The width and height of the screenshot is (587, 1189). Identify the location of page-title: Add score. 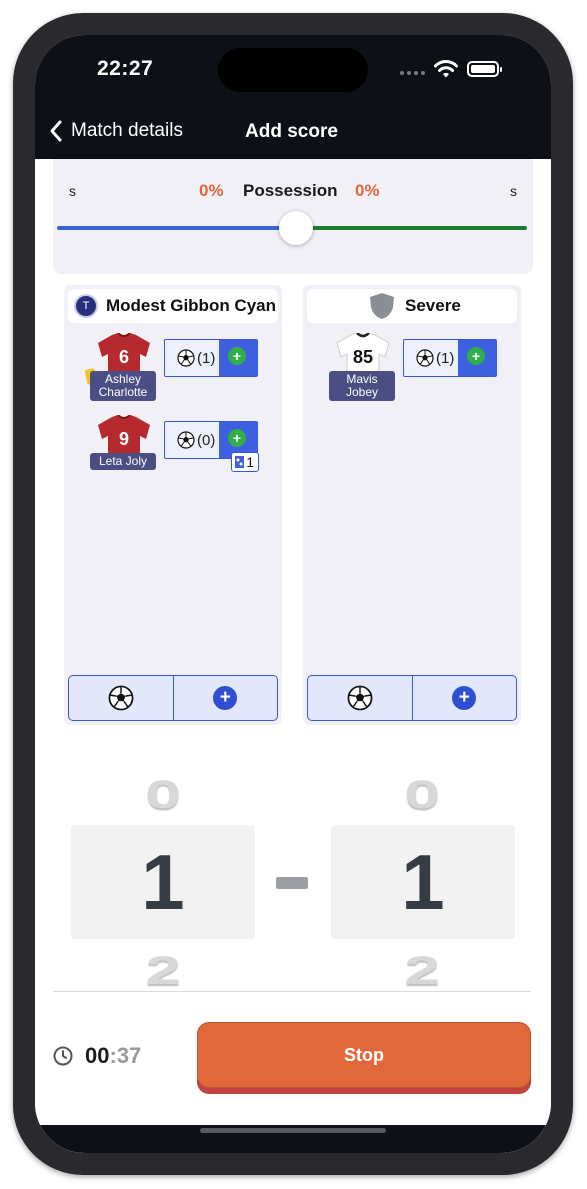
(291, 131).